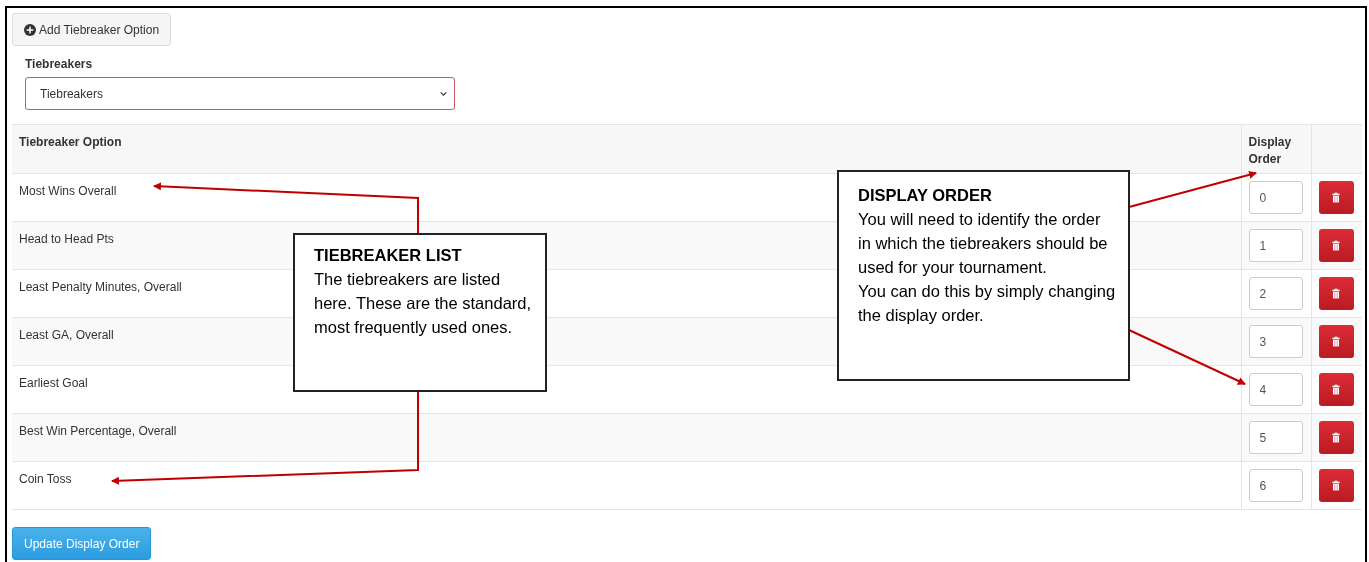 The height and width of the screenshot is (562, 1369). Describe the element at coordinates (59, 64) in the screenshot. I see `field-label: Tiebreakers` at that location.